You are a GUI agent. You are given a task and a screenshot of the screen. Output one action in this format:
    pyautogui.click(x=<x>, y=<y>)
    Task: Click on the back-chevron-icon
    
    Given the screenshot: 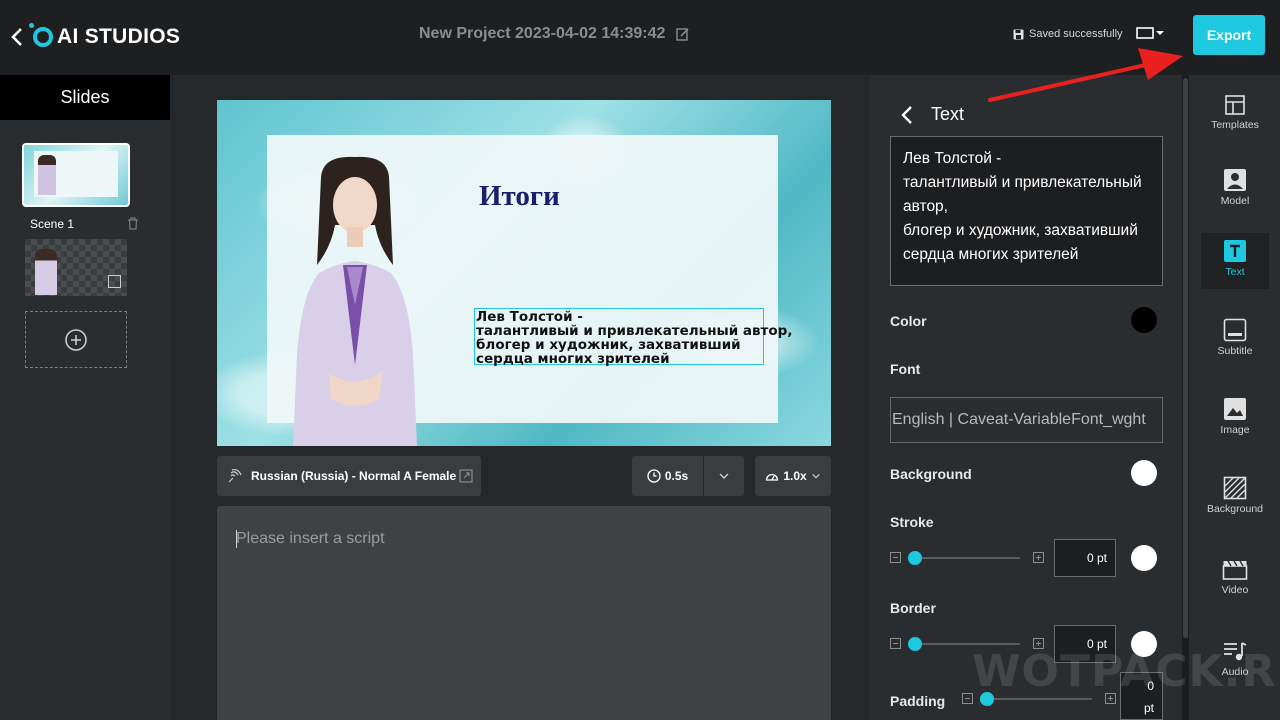 What is the action you would take?
    pyautogui.click(x=907, y=115)
    